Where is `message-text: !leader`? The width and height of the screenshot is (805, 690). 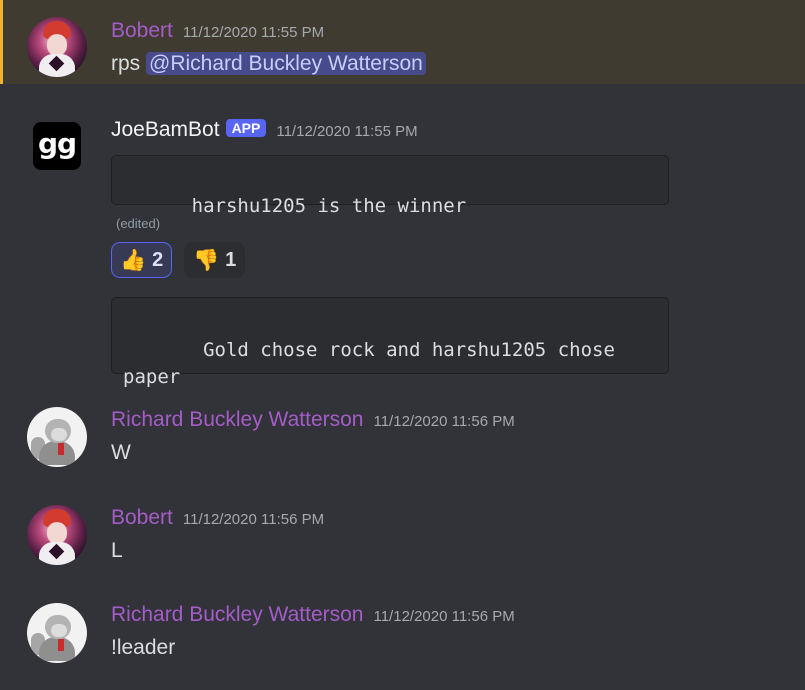
message-text: !leader is located at coordinates (143, 647).